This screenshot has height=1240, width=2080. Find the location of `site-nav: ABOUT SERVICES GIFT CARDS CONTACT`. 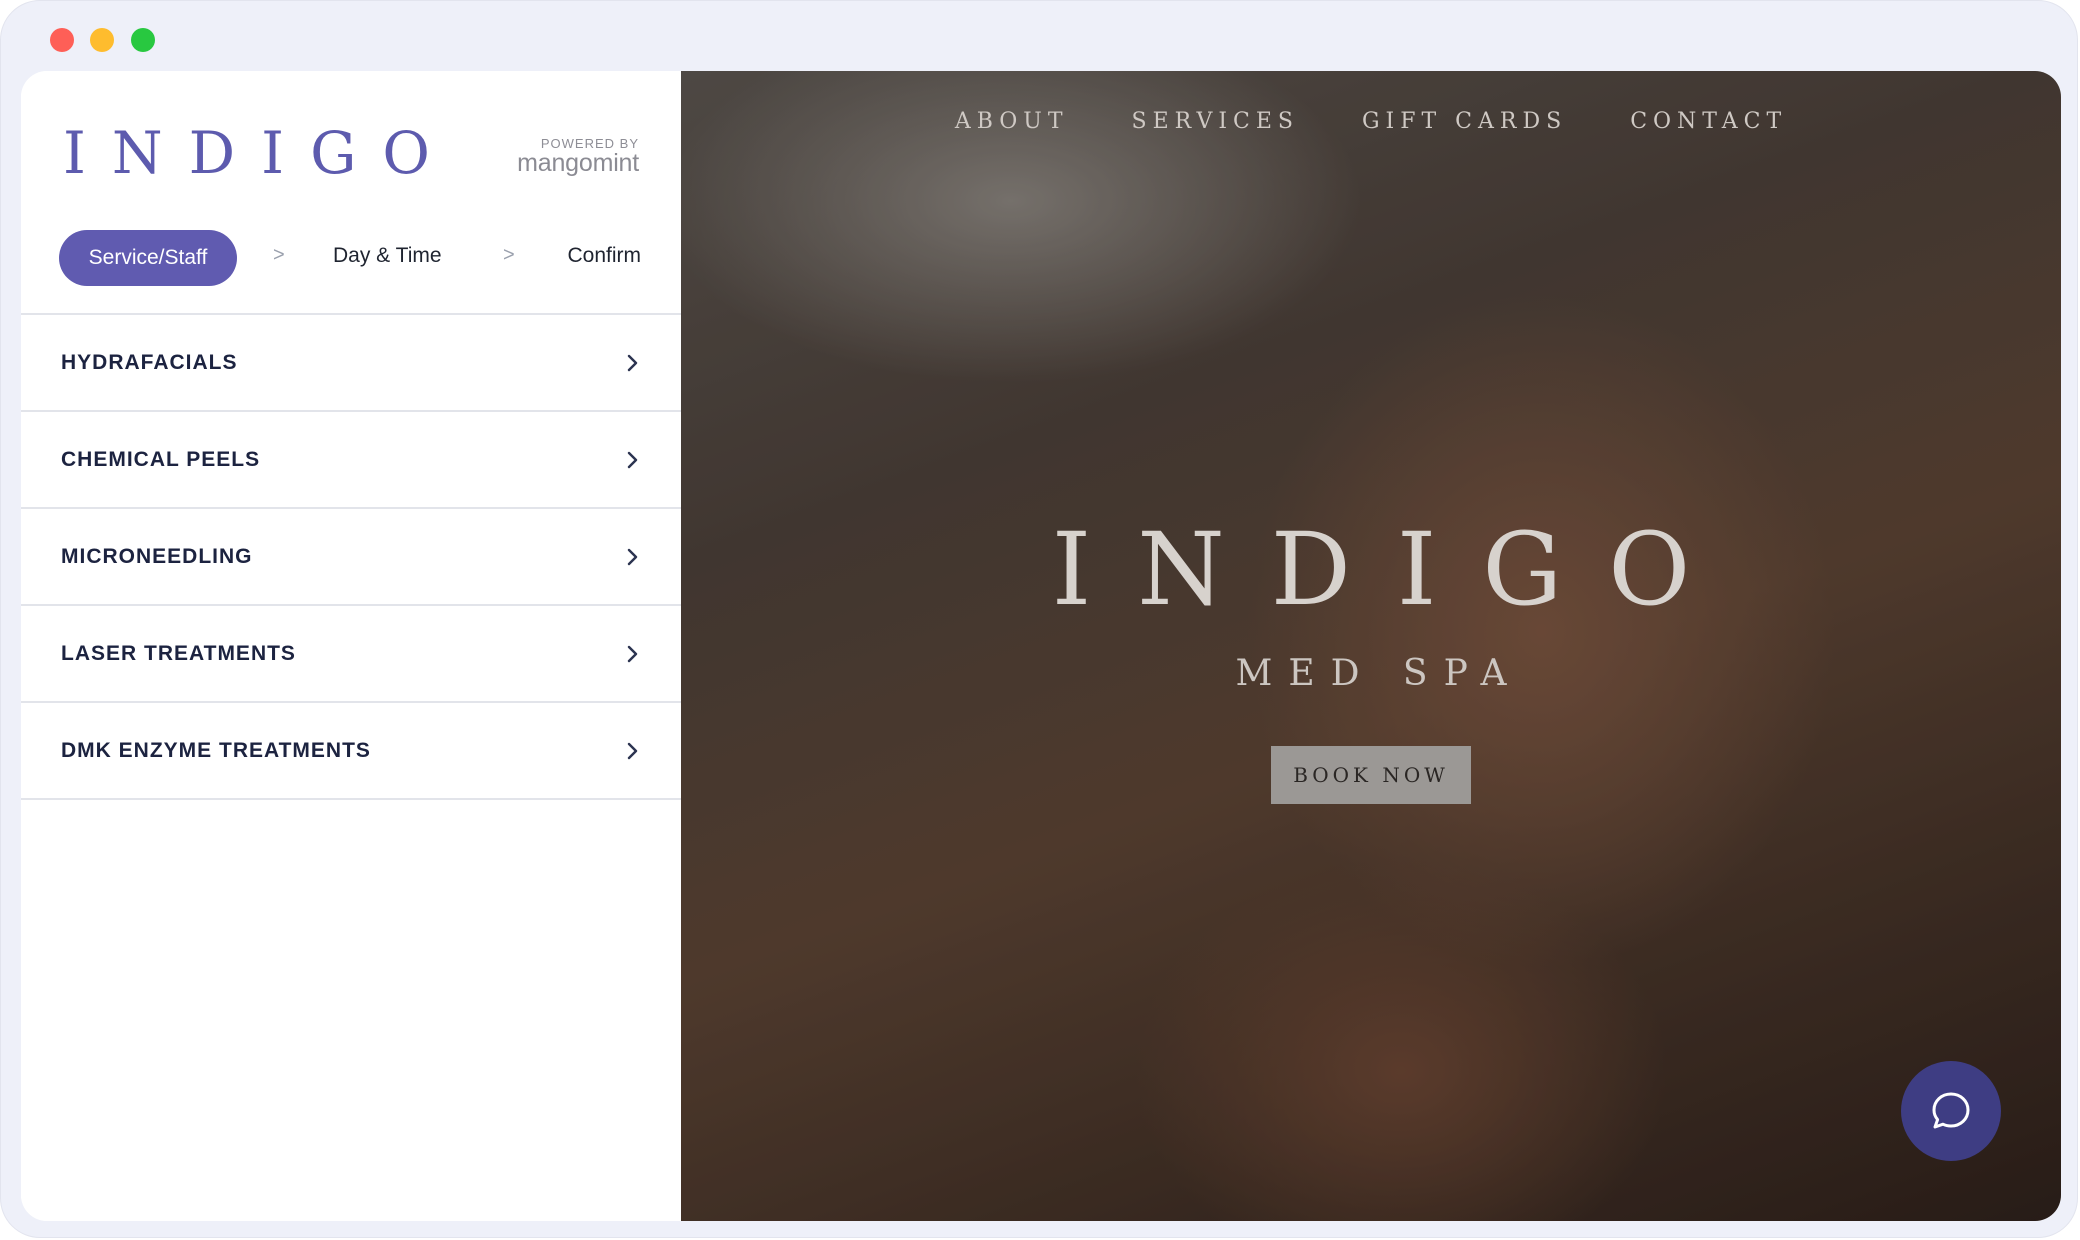

site-nav: ABOUT SERVICES GIFT CARDS CONTACT is located at coordinates (1371, 121).